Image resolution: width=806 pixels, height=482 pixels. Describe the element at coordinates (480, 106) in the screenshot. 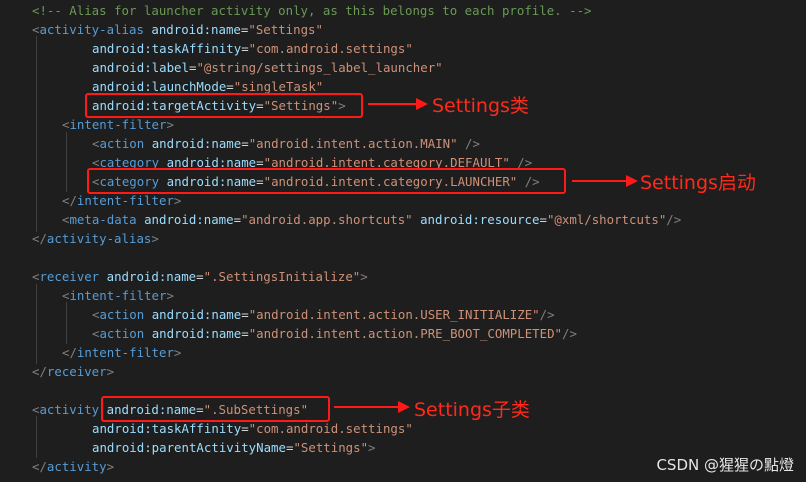

I see `annotation-target-activity: Settings类` at that location.